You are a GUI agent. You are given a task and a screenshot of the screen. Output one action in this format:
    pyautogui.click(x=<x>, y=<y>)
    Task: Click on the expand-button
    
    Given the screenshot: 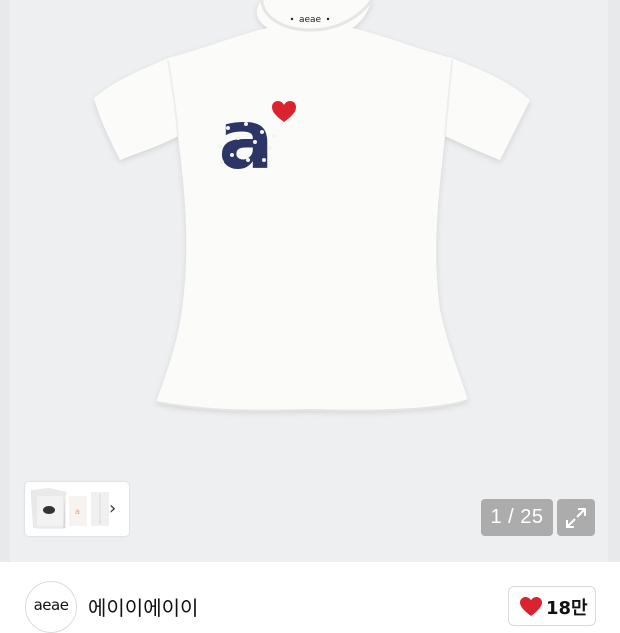 What is the action you would take?
    pyautogui.click(x=576, y=517)
    